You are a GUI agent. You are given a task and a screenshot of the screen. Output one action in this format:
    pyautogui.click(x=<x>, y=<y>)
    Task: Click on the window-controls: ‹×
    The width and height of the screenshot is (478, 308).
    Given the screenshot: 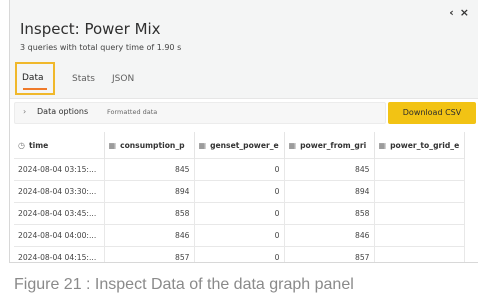 What is the action you would take?
    pyautogui.click(x=462, y=12)
    